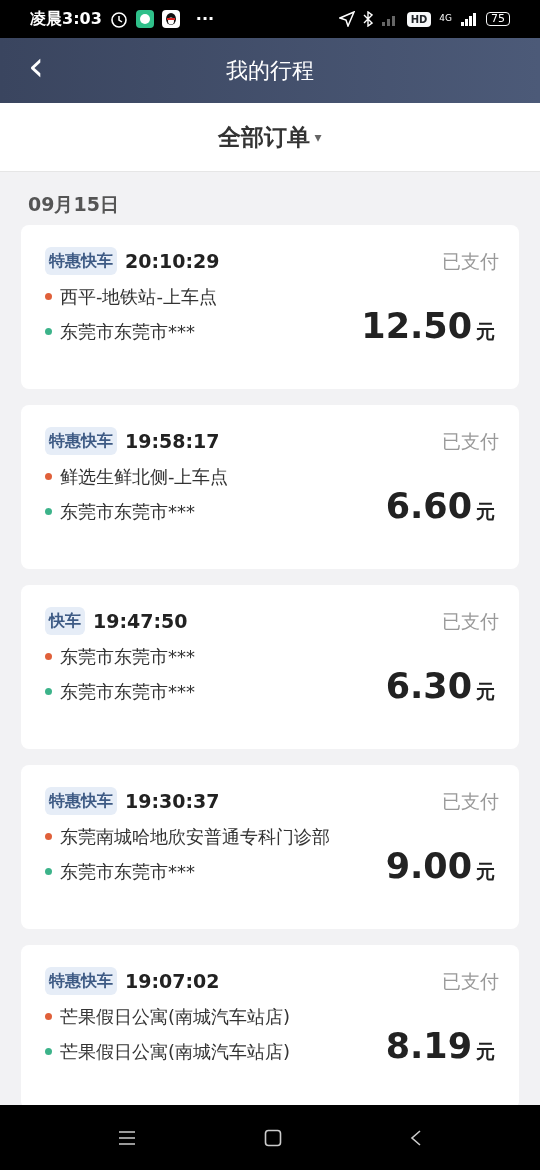 The height and width of the screenshot is (1170, 540). I want to click on trip-card: 特惠快车 20:10:29 已支付 西平-地铁站-上车点 东莞市东莞市*** 12.50 元, so click(270, 306).